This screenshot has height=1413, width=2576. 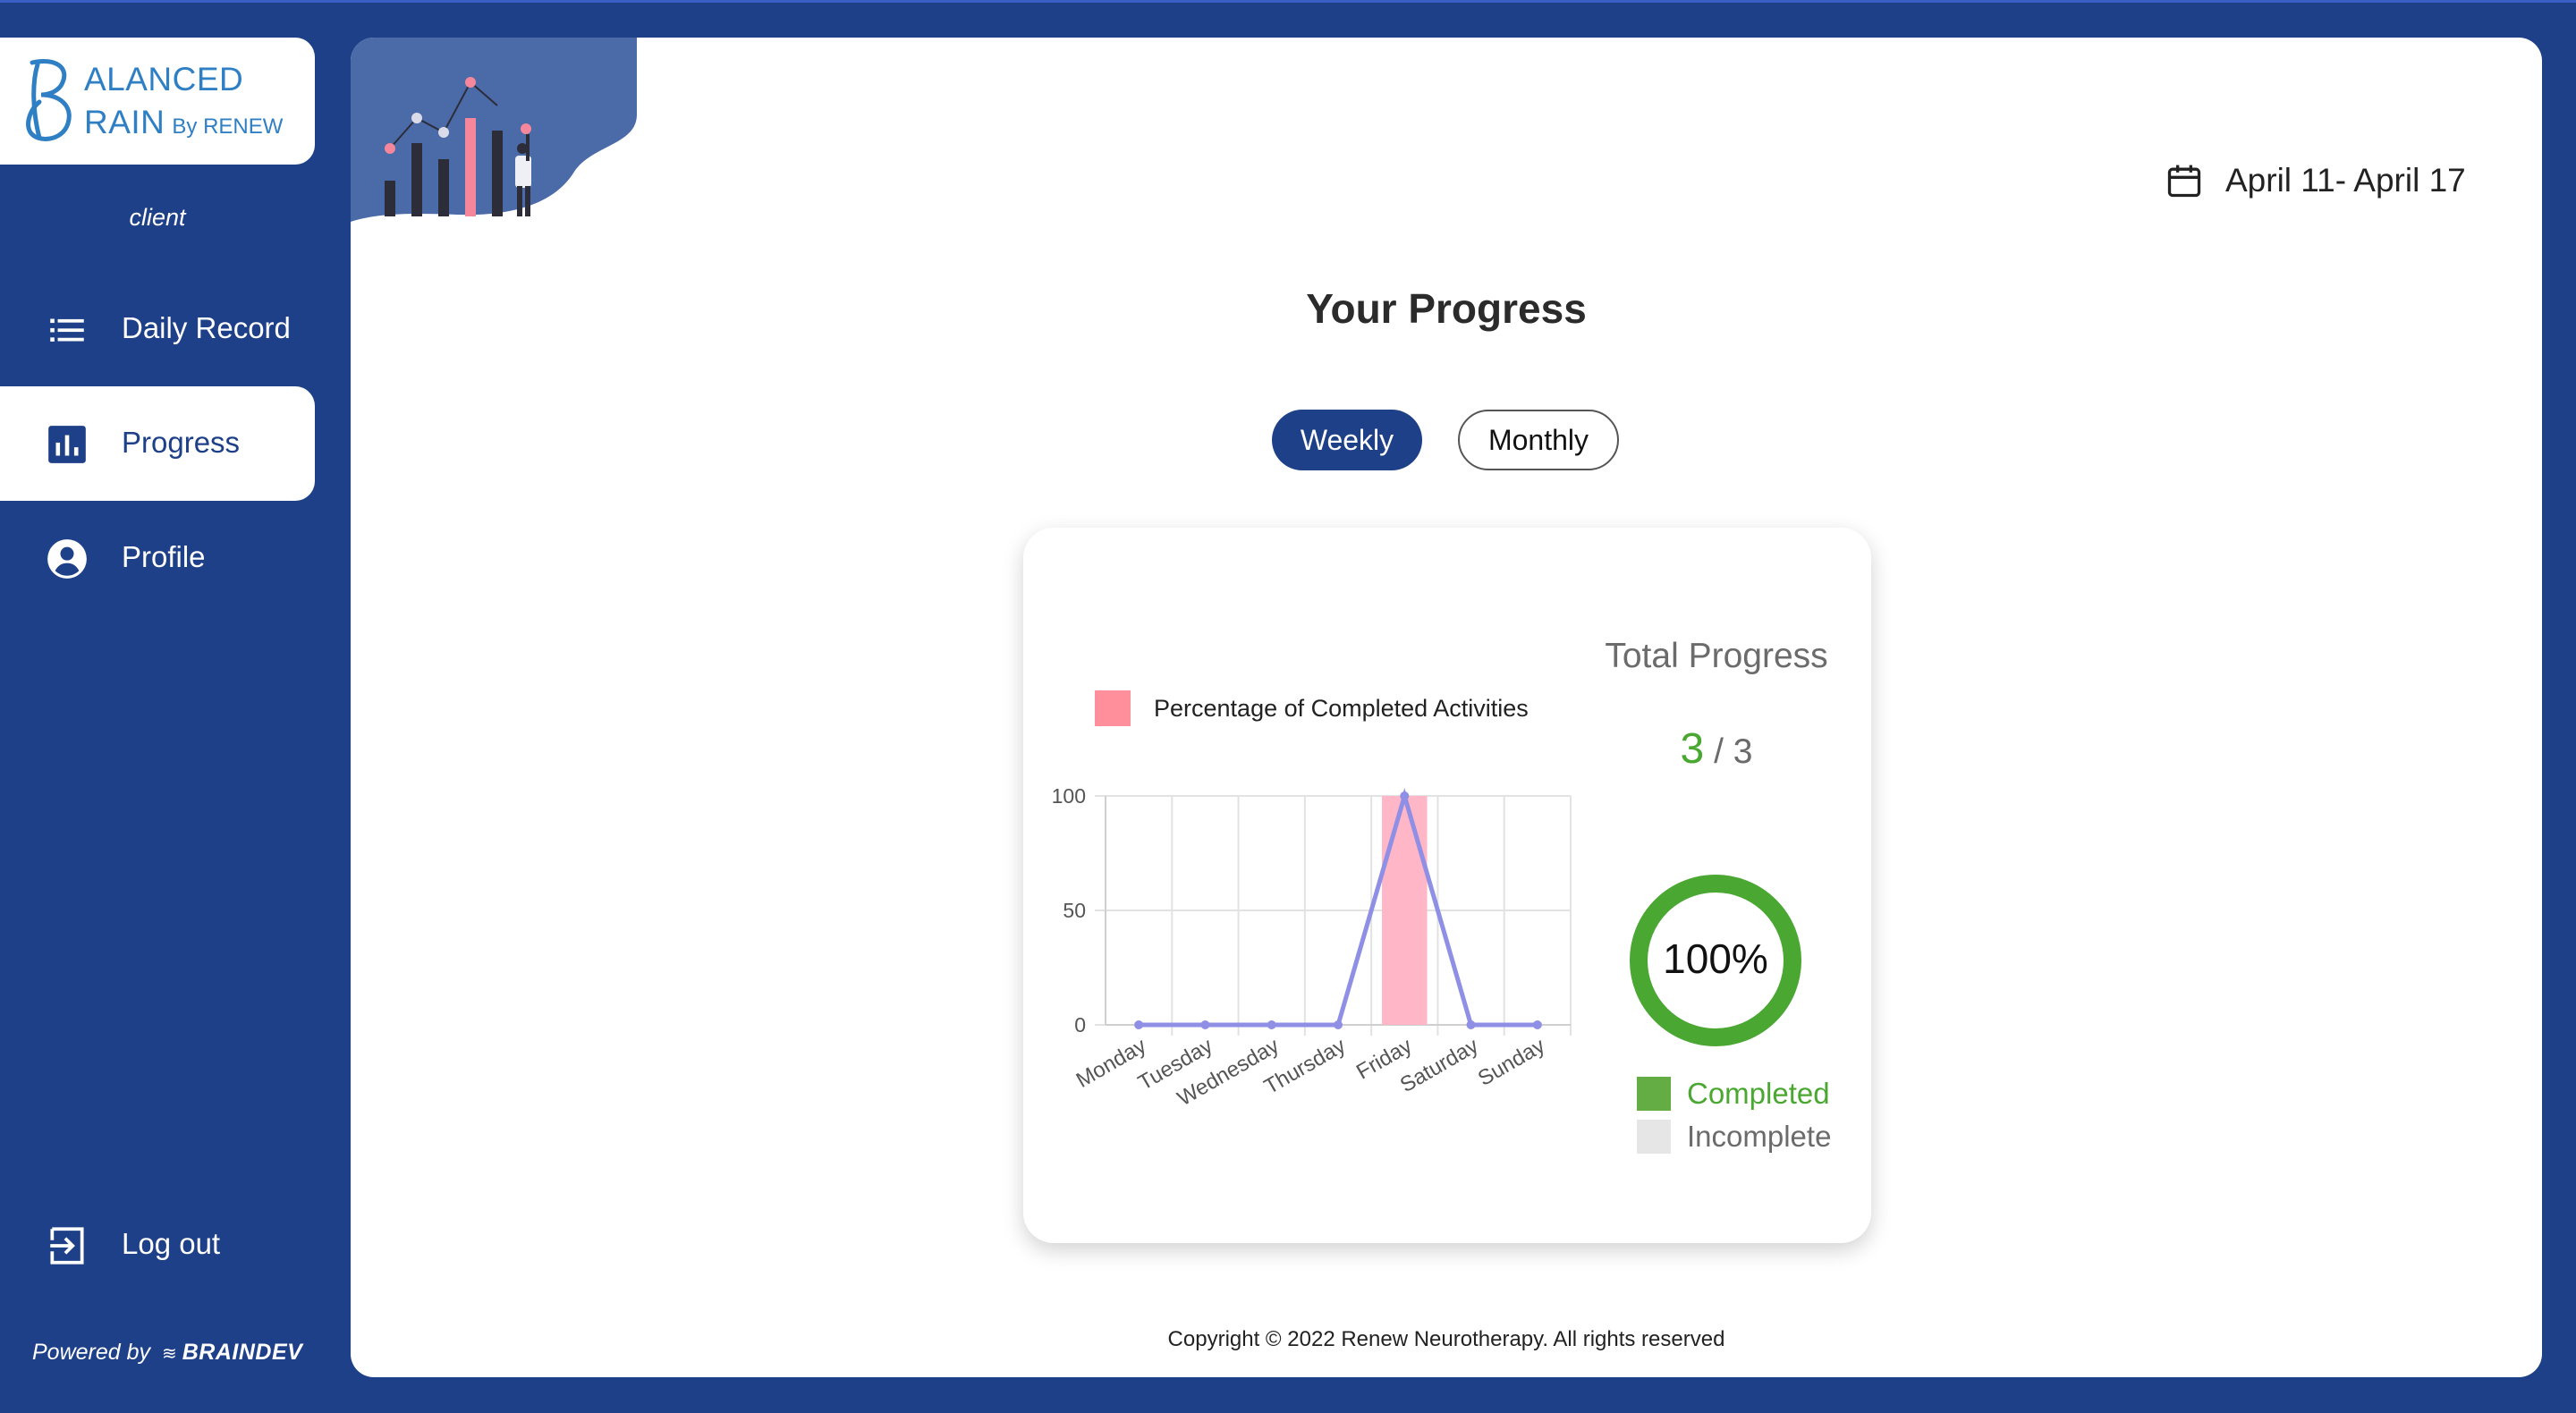 What do you see at coordinates (1716, 656) in the screenshot?
I see `total-progress-title: Total Progress` at bounding box center [1716, 656].